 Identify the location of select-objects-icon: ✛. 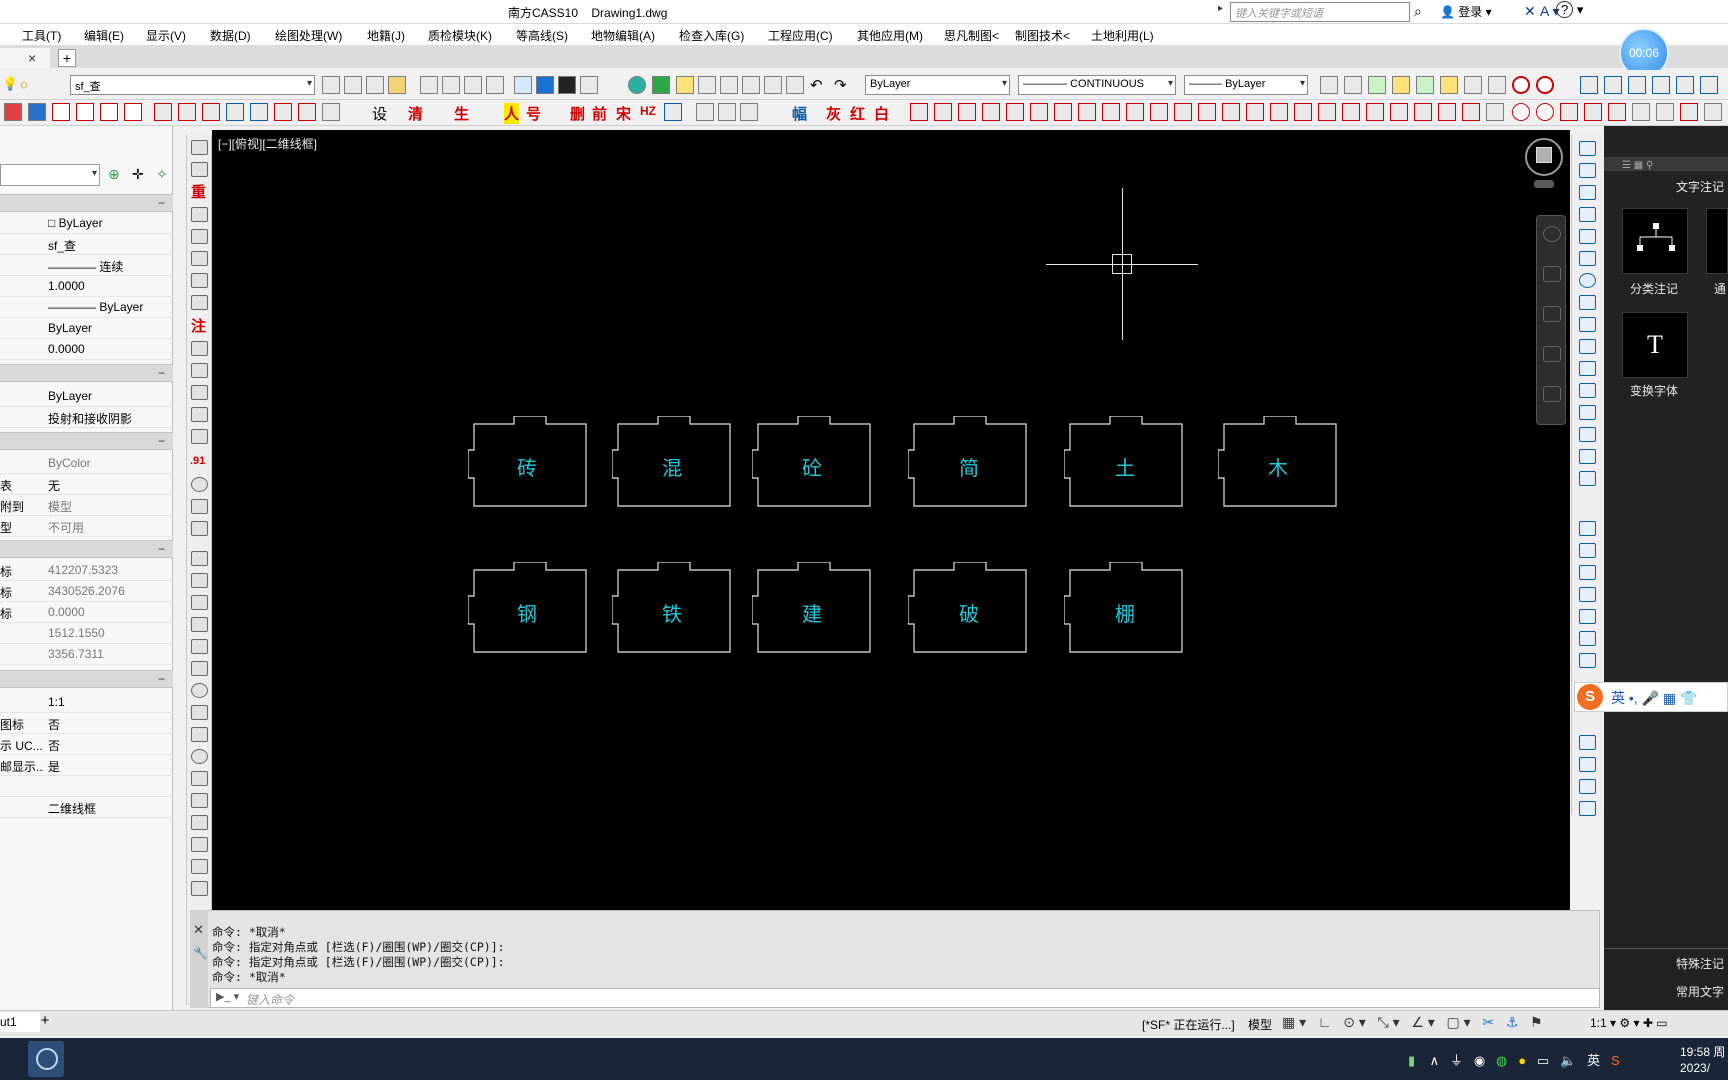
(138, 174).